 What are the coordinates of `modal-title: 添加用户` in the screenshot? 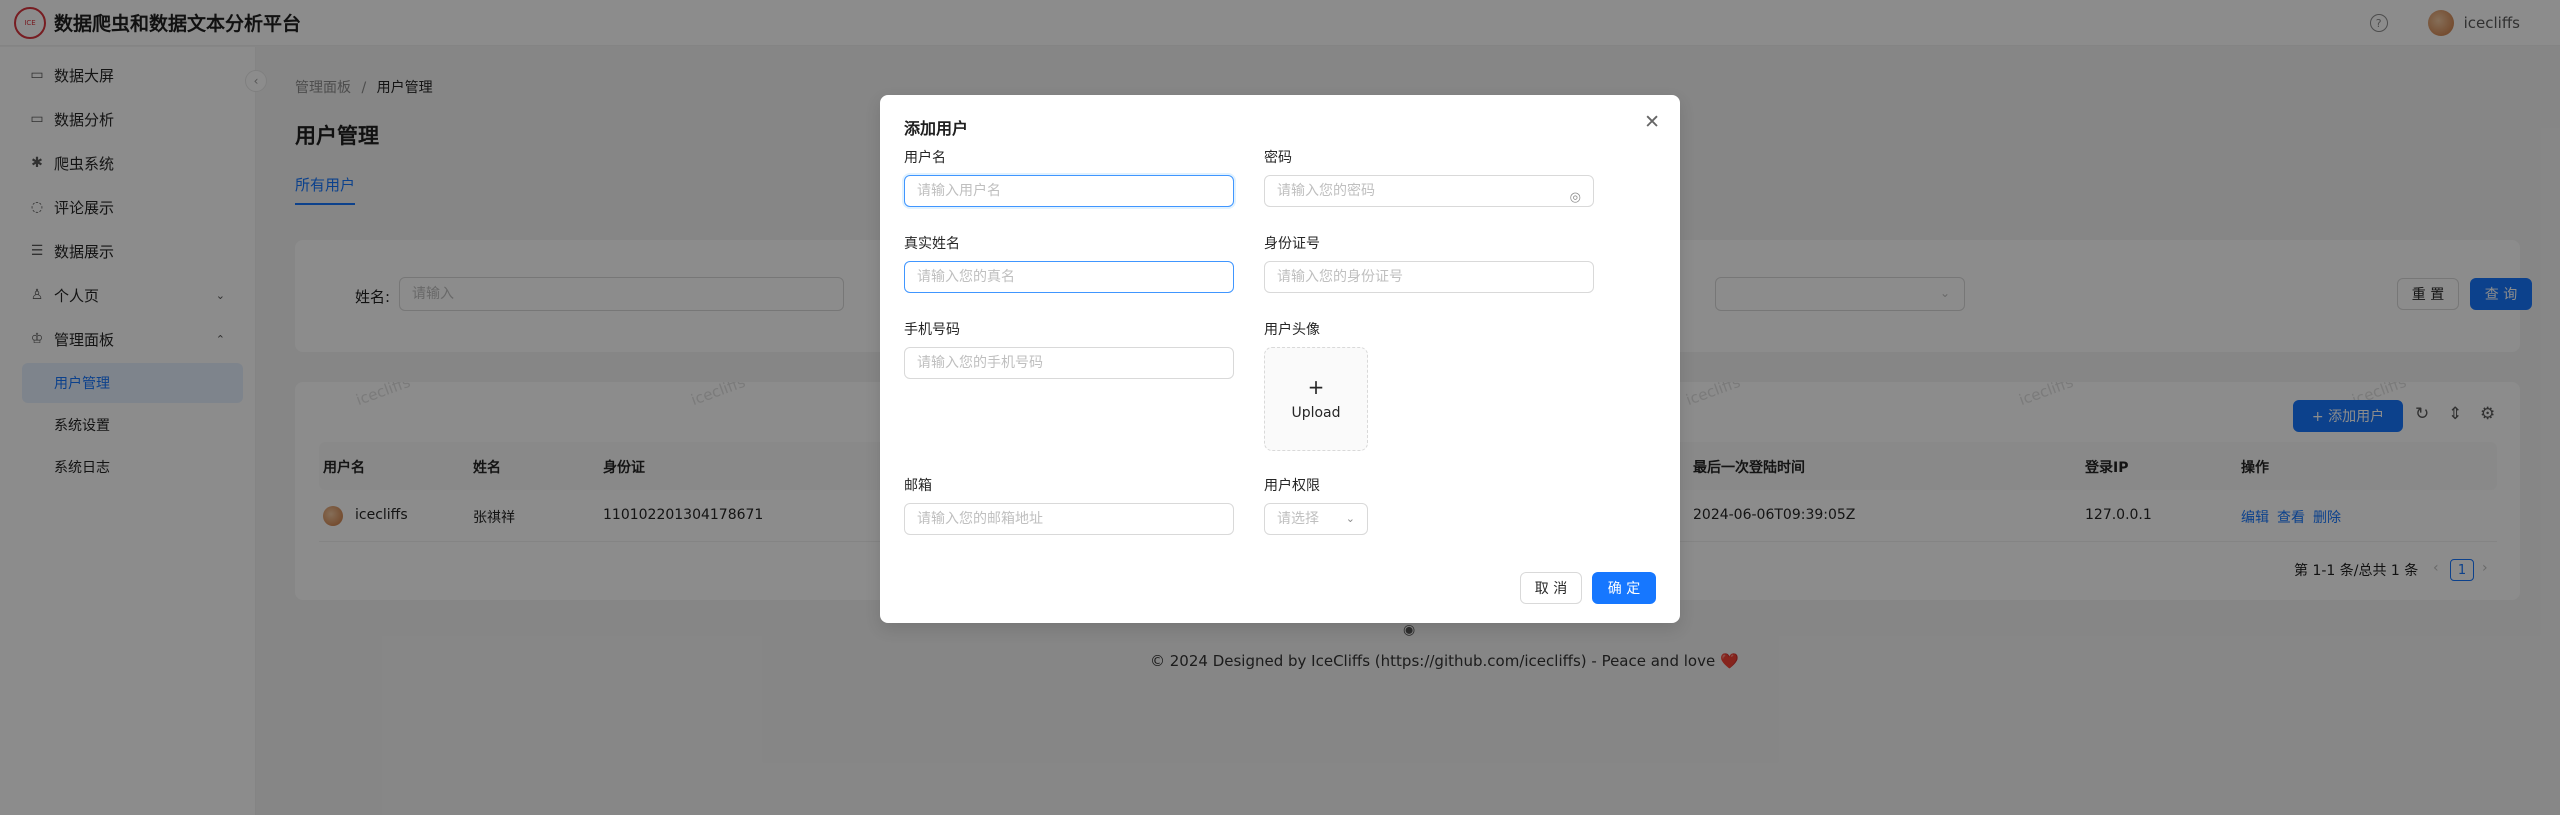 It's located at (936, 128).